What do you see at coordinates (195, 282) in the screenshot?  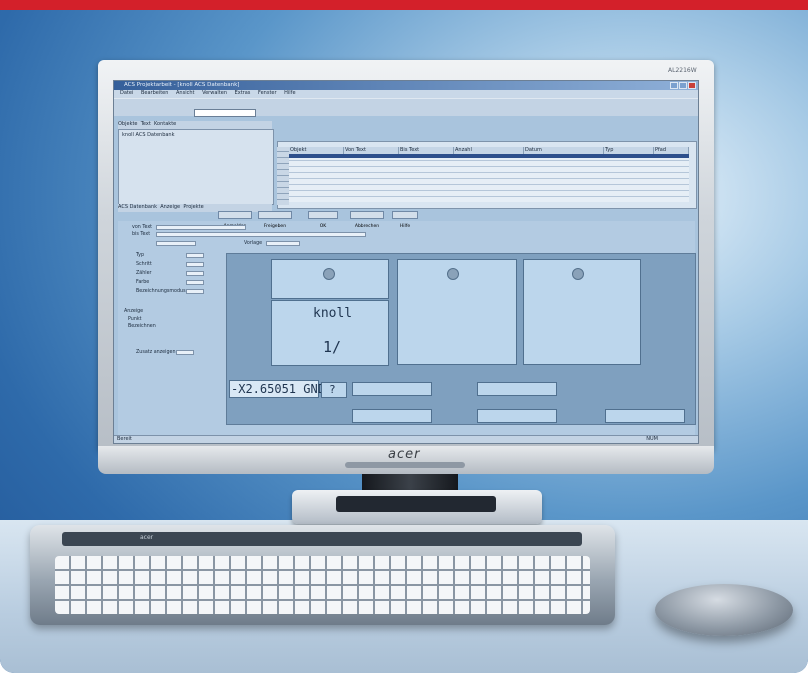 I see `farbe-field` at bounding box center [195, 282].